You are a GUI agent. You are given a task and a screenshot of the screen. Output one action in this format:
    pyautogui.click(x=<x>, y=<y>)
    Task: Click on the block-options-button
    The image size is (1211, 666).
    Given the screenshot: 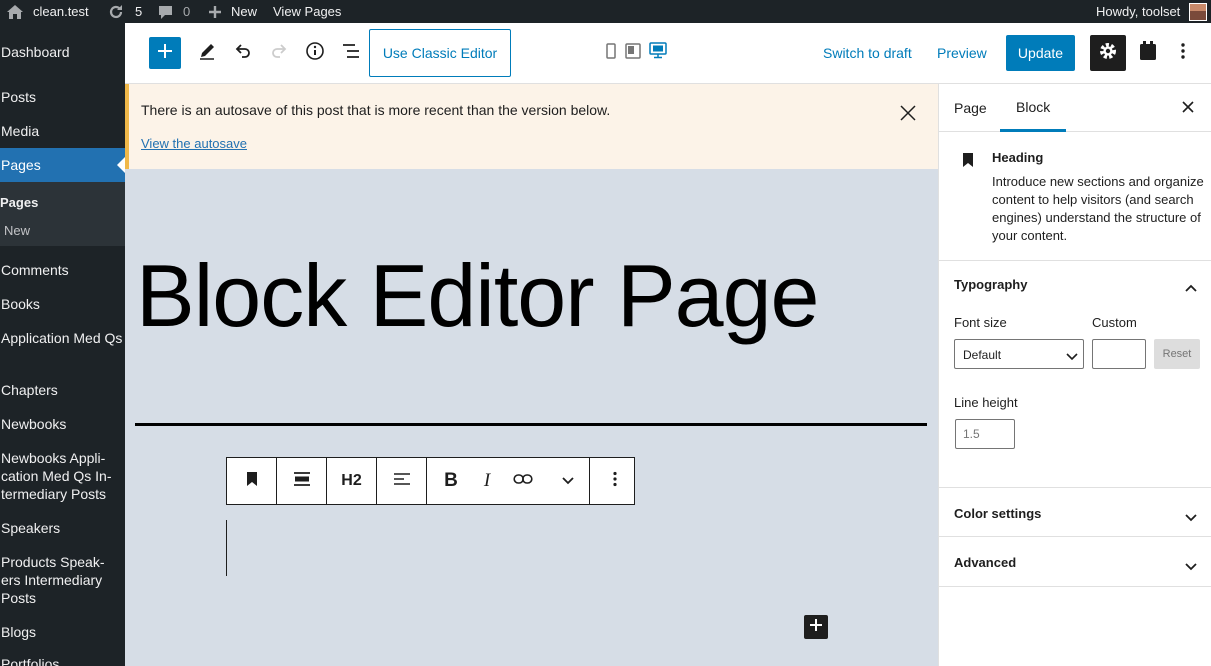 What is the action you would take?
    pyautogui.click(x=614, y=481)
    